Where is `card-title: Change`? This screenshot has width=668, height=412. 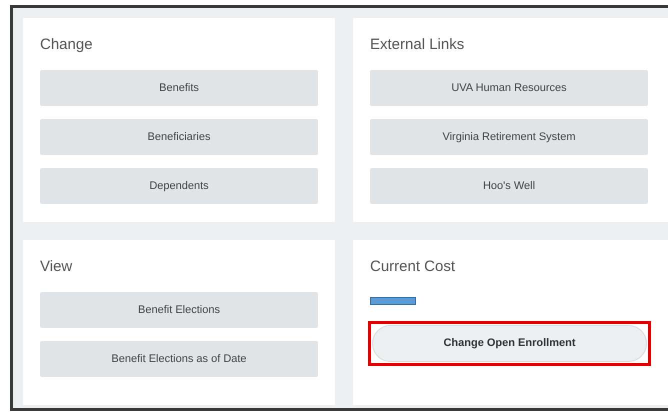 card-title: Change is located at coordinates (66, 45).